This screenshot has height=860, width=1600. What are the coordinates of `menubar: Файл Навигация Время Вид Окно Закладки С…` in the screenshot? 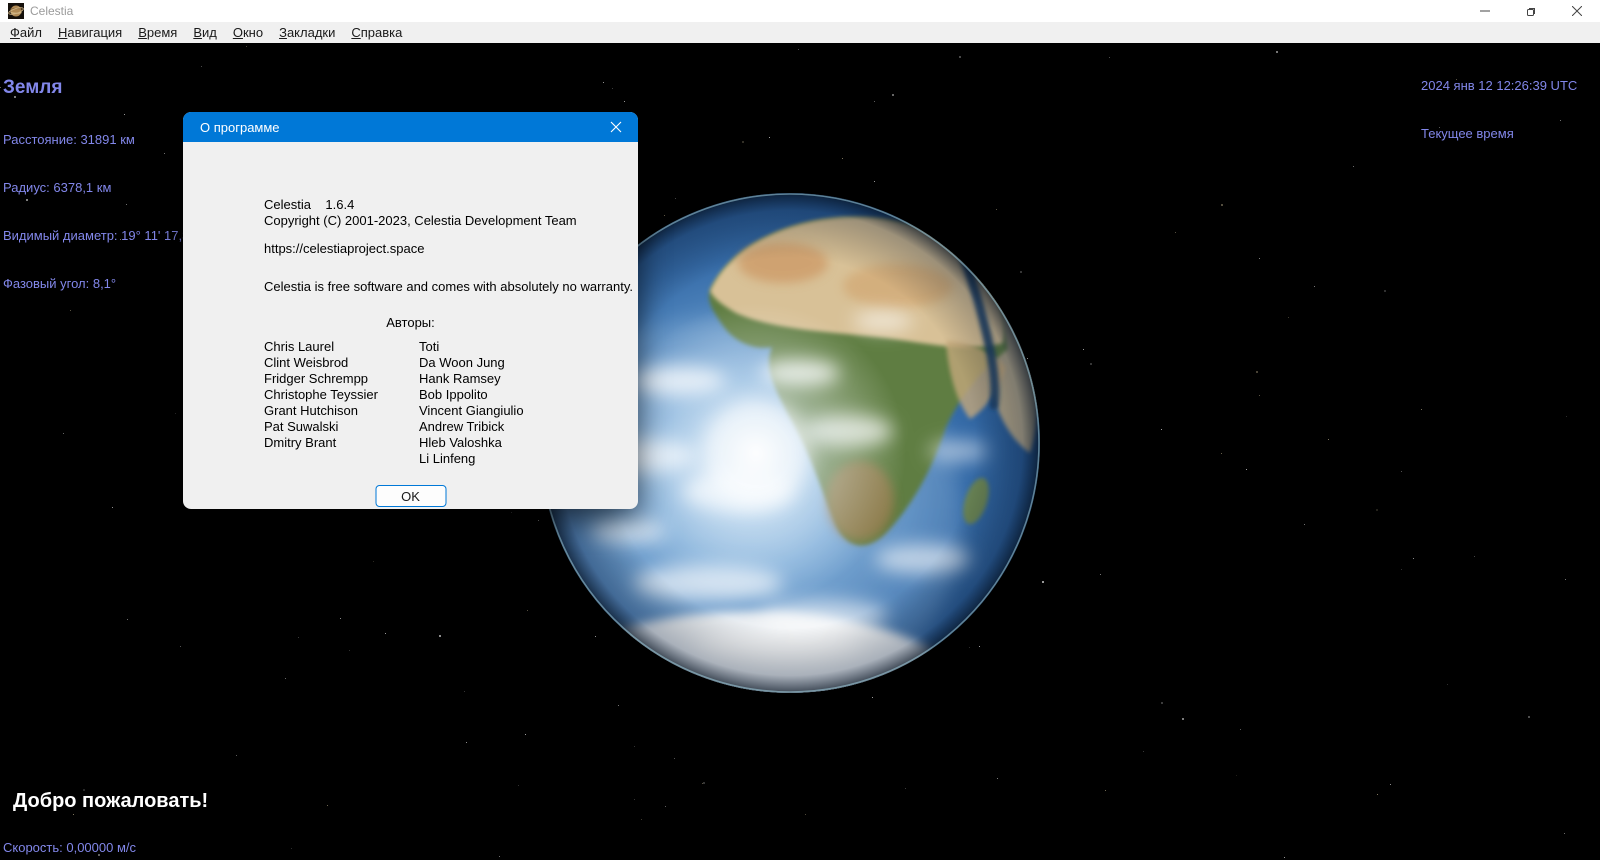 It's located at (800, 32).